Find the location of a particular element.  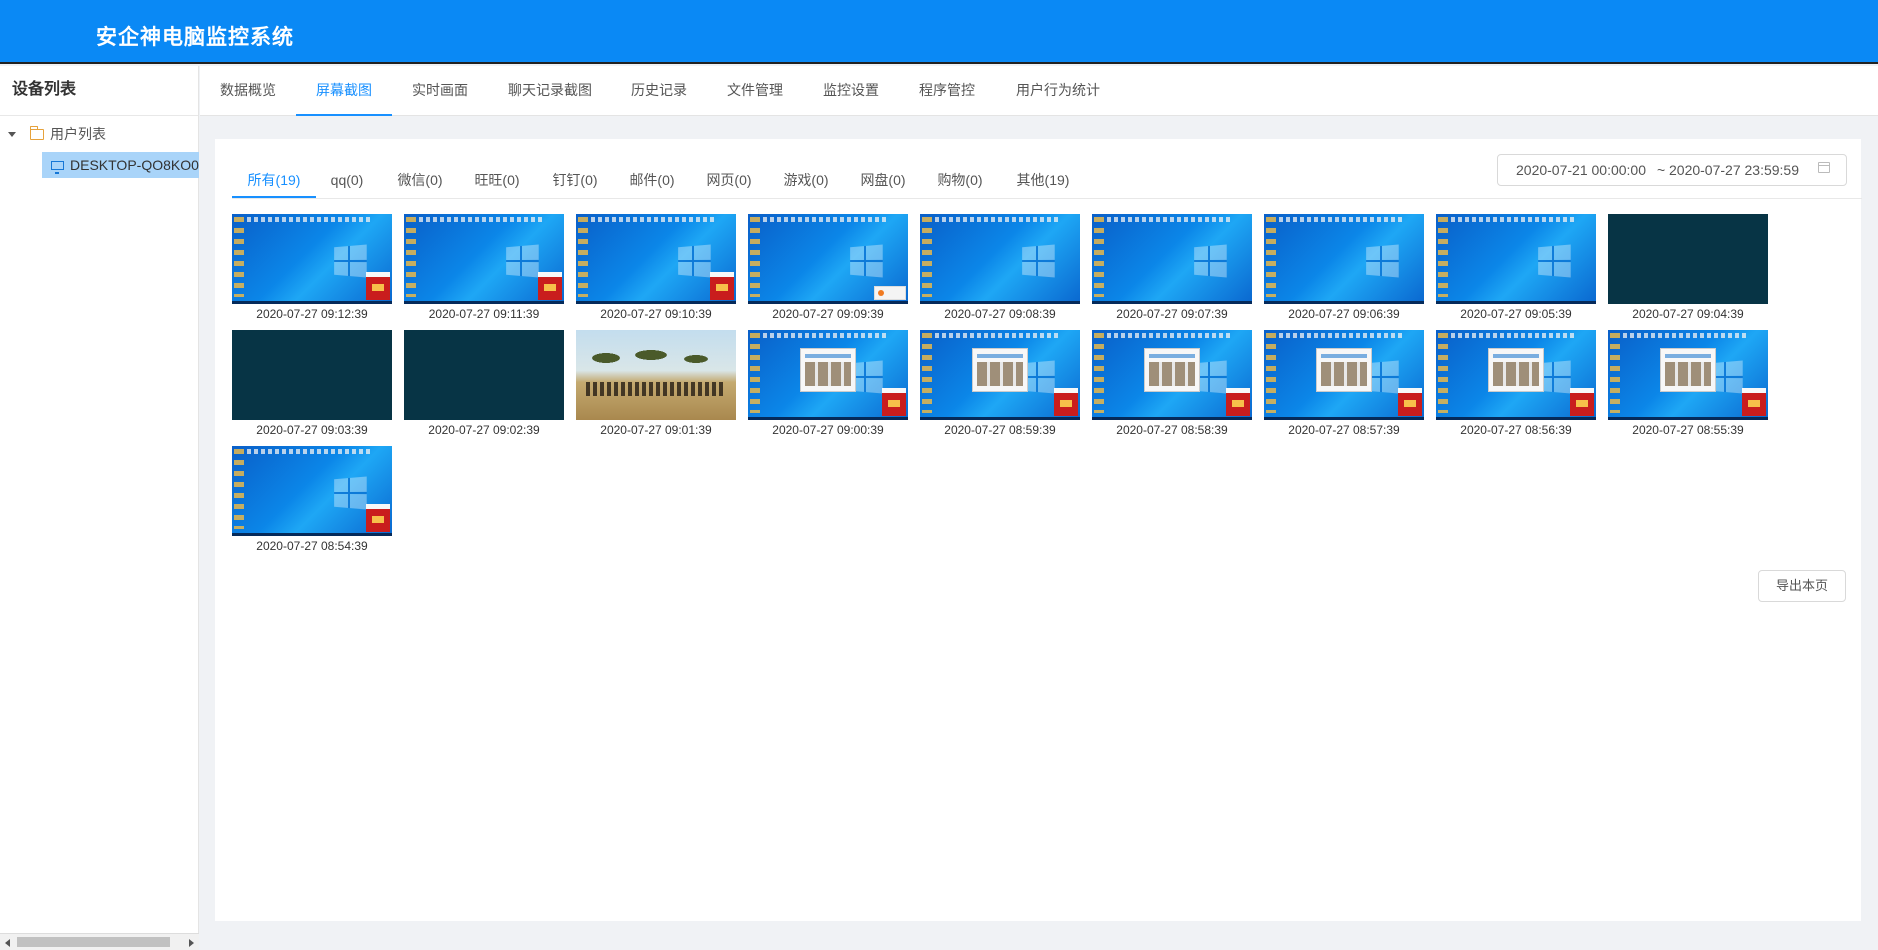

scroll-right-icon is located at coordinates (191, 943).